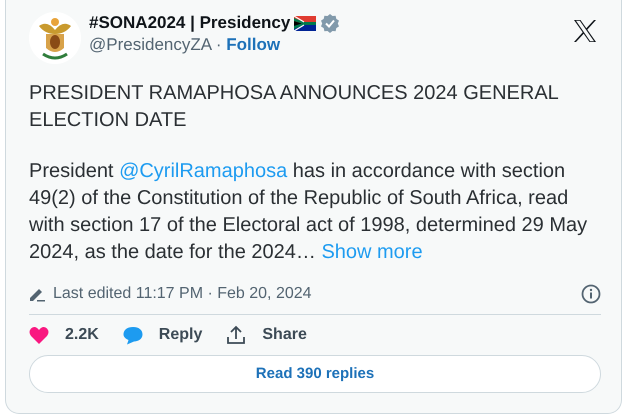 The width and height of the screenshot is (627, 414). I want to click on reply-button: Reply, so click(162, 335).